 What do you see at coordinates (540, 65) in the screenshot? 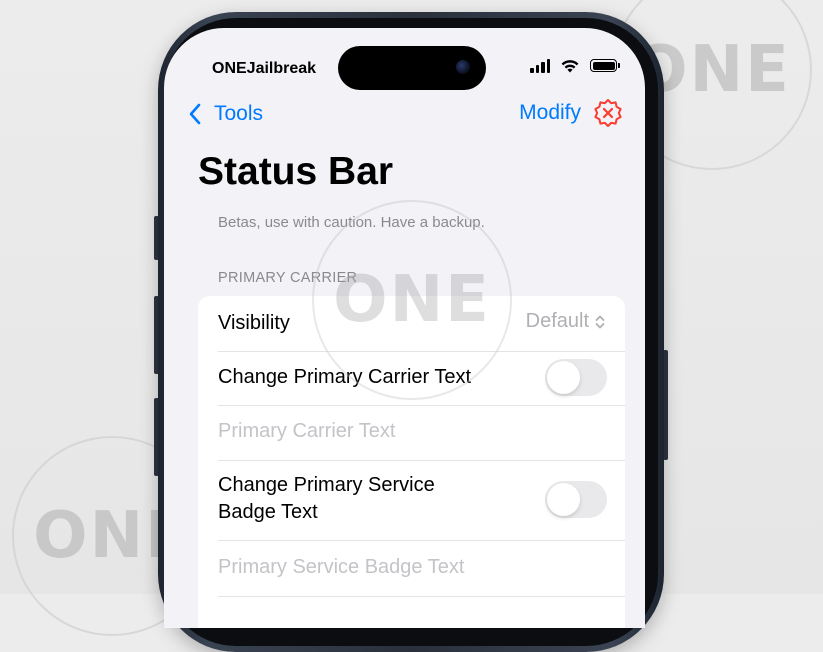
I see `cellular-signal-icon` at bounding box center [540, 65].